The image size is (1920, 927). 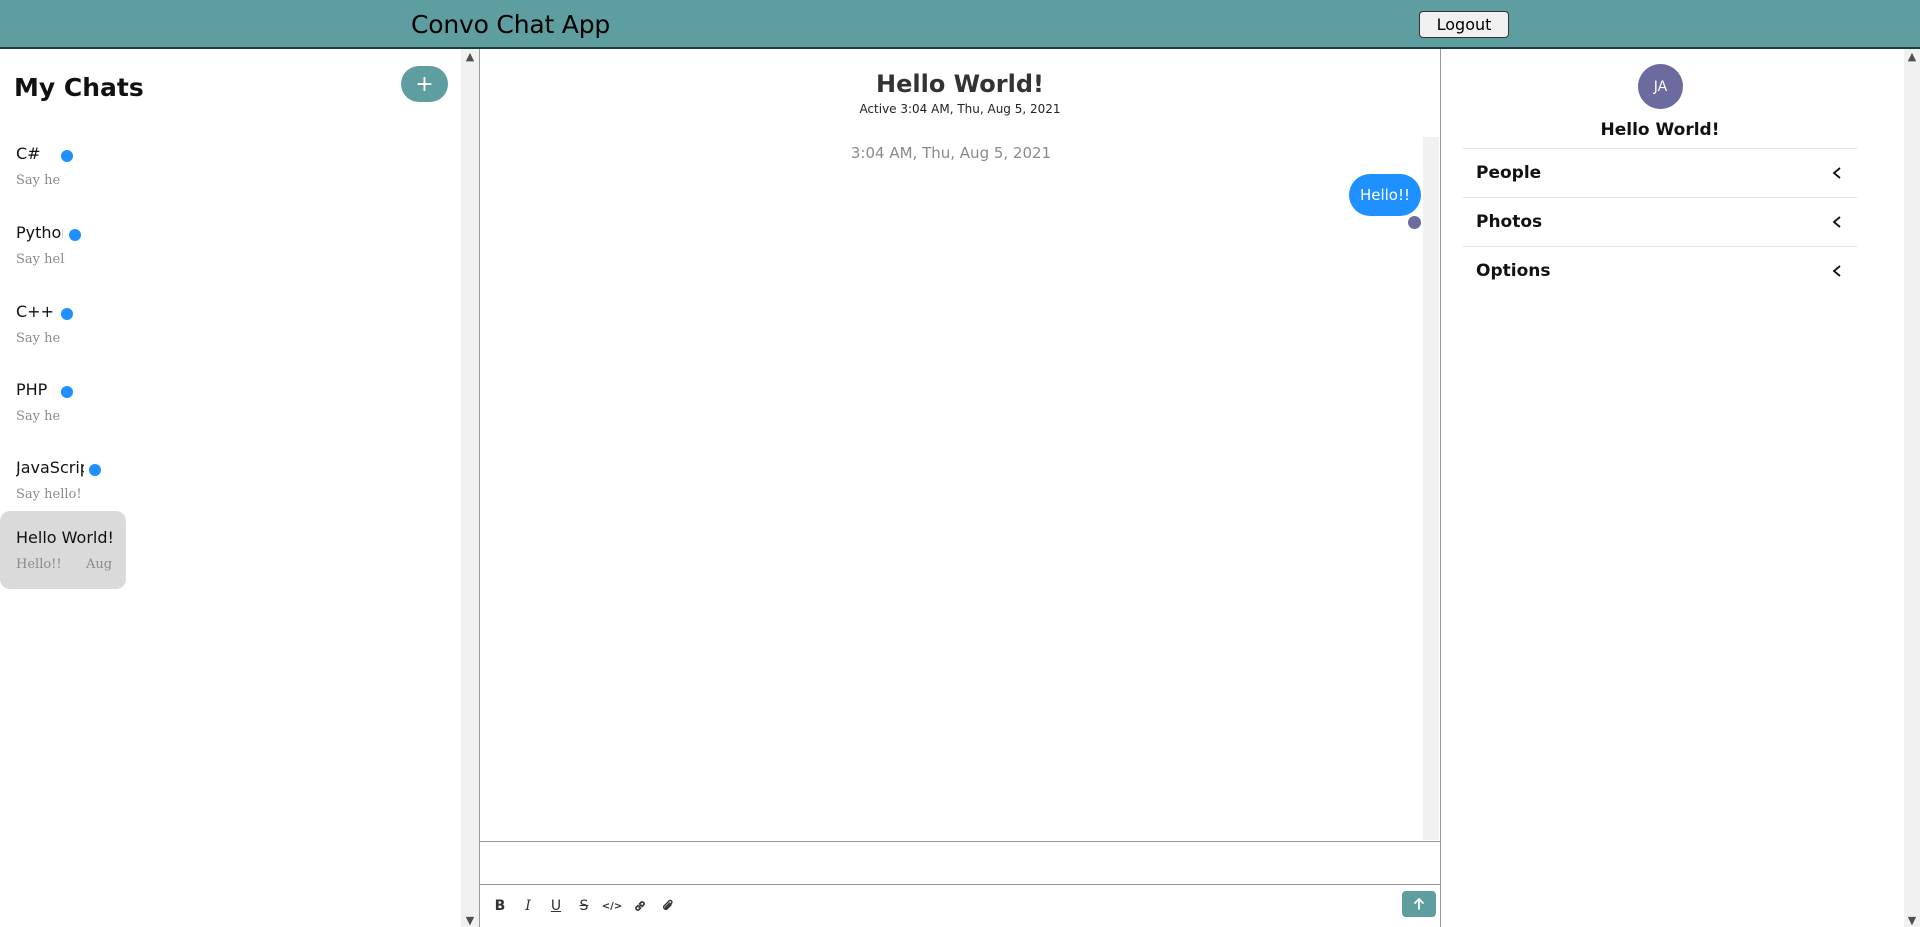 I want to click on accordion-photos: Photos, so click(x=1660, y=221).